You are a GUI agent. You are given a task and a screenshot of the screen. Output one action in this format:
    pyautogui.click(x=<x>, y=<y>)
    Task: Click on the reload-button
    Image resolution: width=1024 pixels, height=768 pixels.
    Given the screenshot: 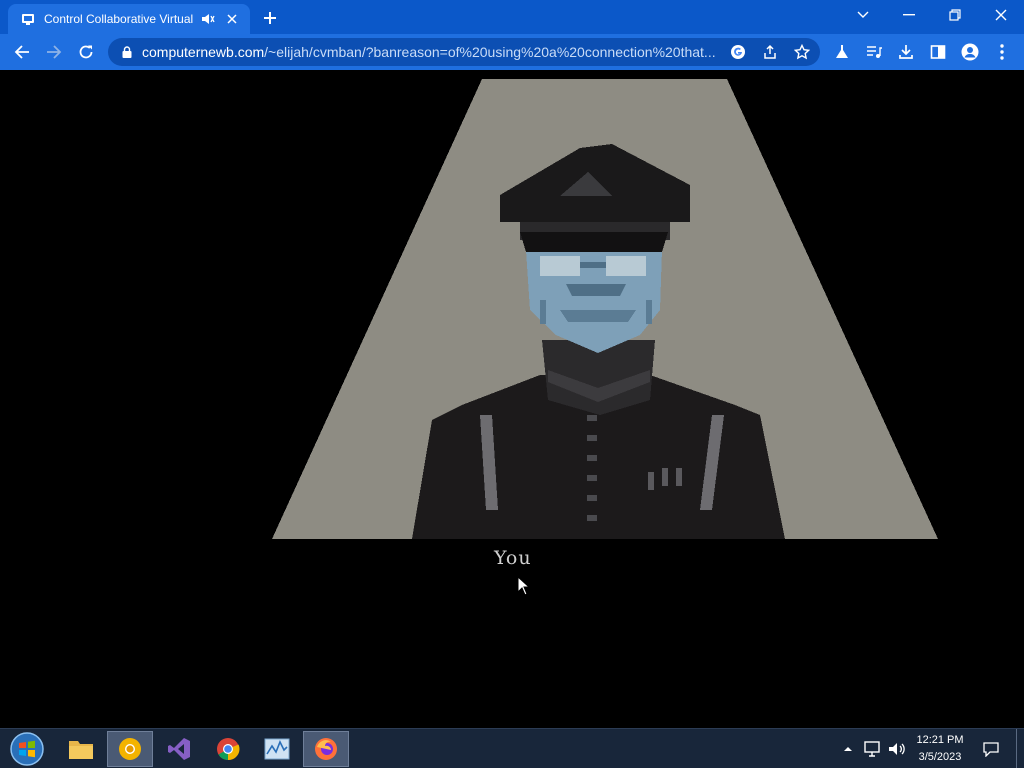 What is the action you would take?
    pyautogui.click(x=86, y=52)
    